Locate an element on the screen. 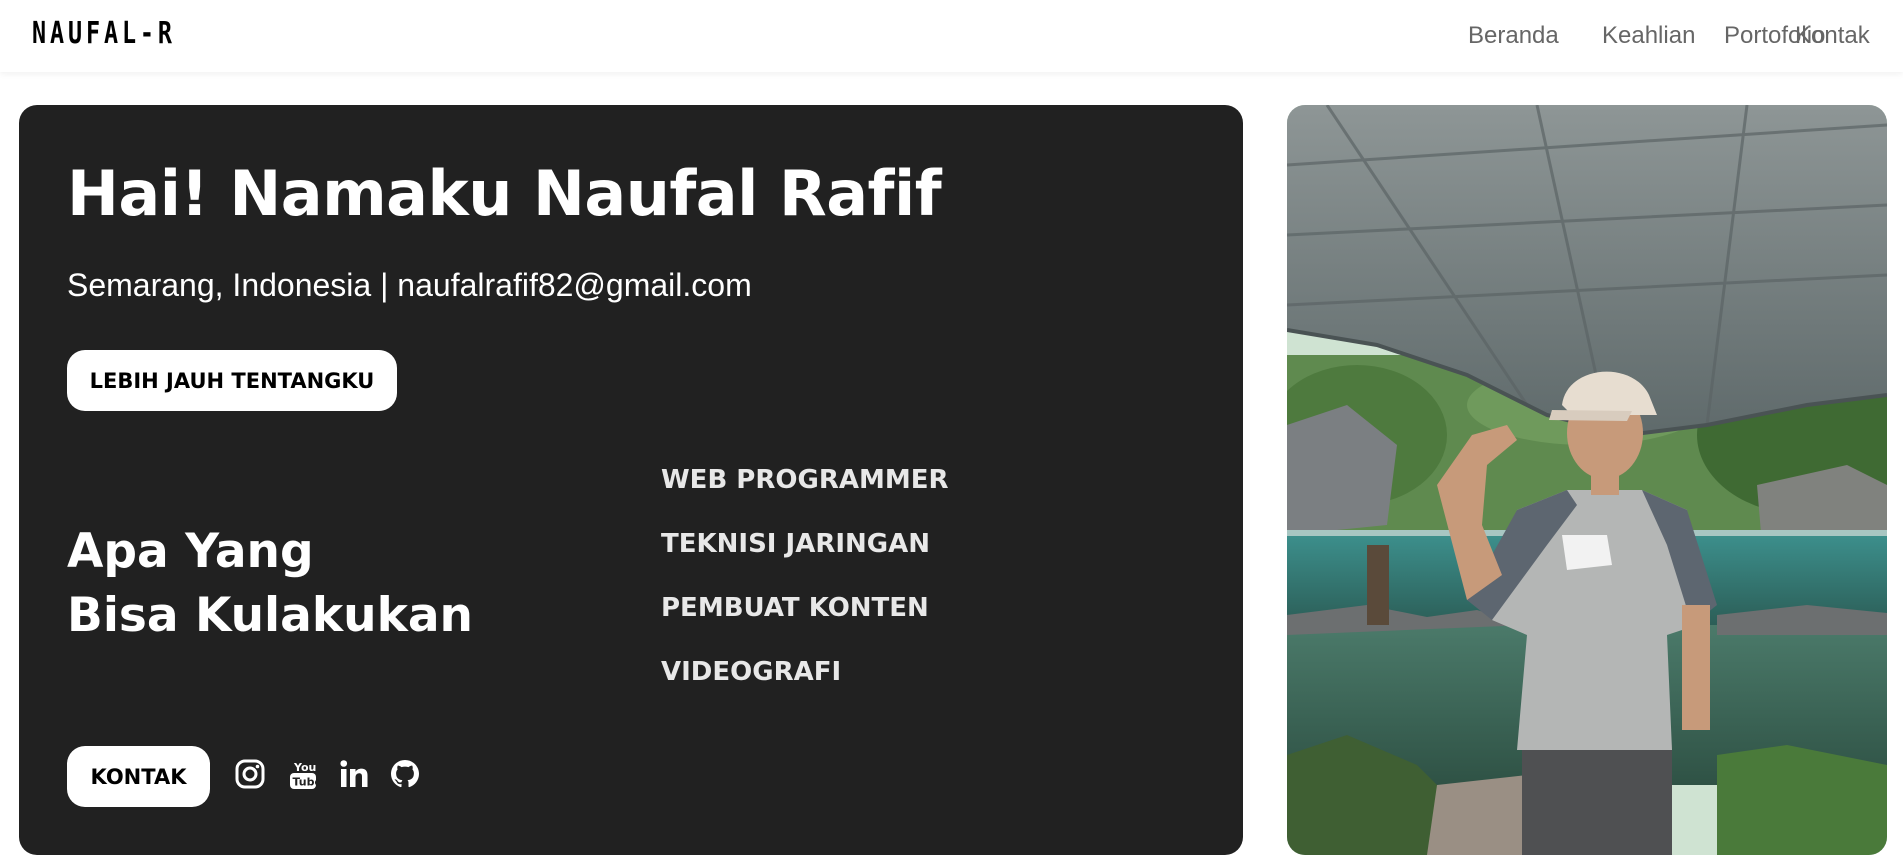  nav-link-keahlian: Keahlian is located at coordinates (1648, 36).